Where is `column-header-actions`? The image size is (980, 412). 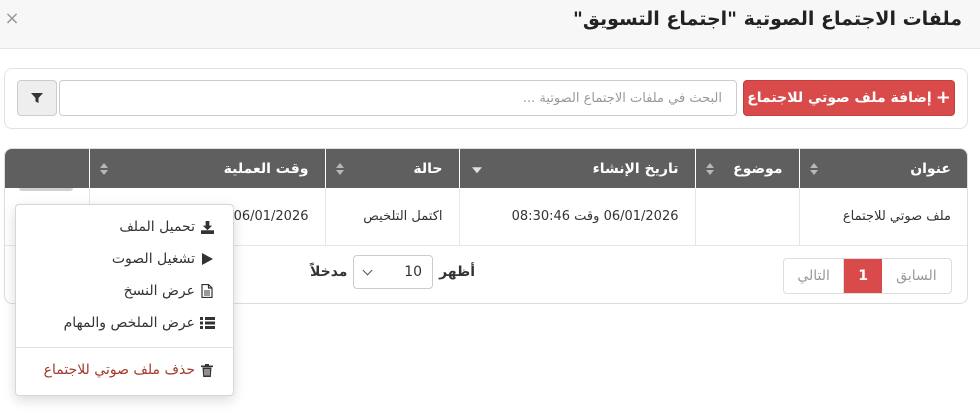
column-header-actions is located at coordinates (47, 168).